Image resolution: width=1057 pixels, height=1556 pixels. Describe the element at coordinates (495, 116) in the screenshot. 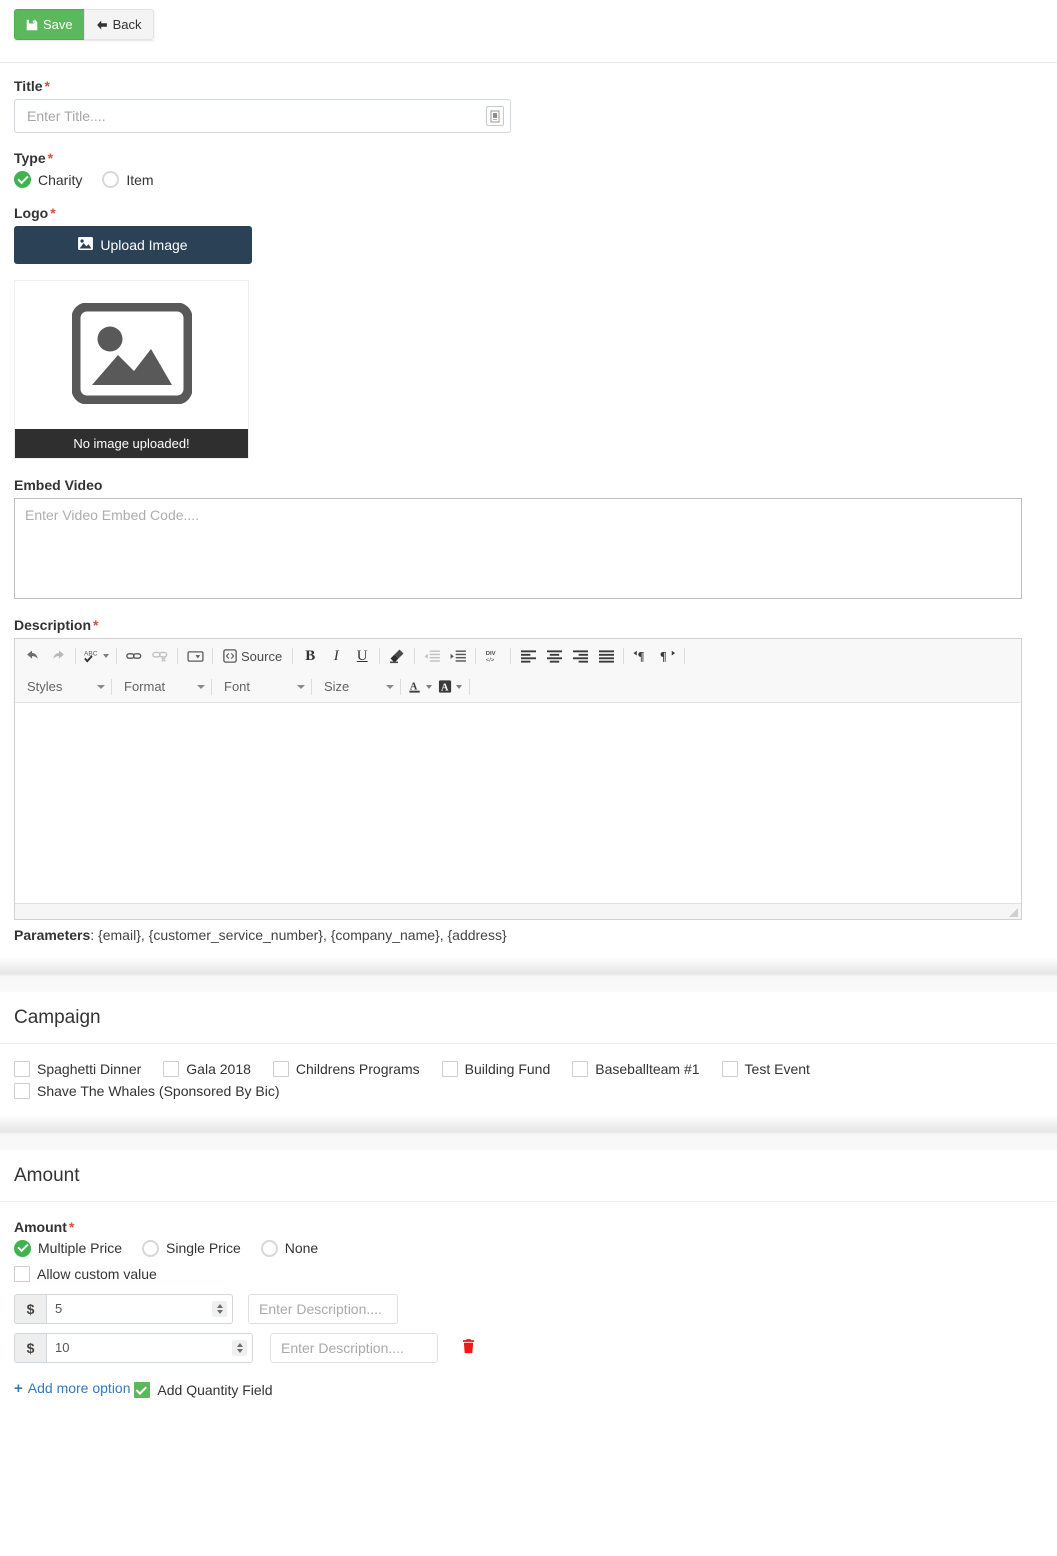

I see `password-manager-icon` at that location.